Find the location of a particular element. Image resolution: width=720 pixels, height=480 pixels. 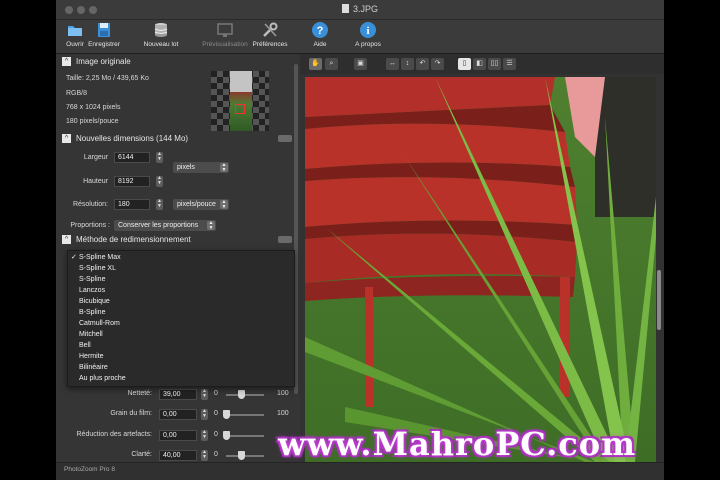

flip-horizontal-button: ↔ is located at coordinates (392, 64).